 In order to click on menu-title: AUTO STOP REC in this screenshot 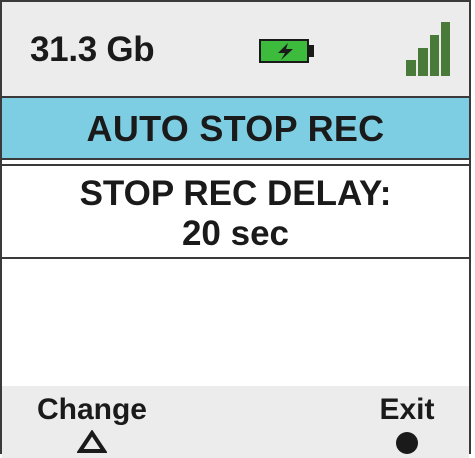, I will do `click(235, 128)`.